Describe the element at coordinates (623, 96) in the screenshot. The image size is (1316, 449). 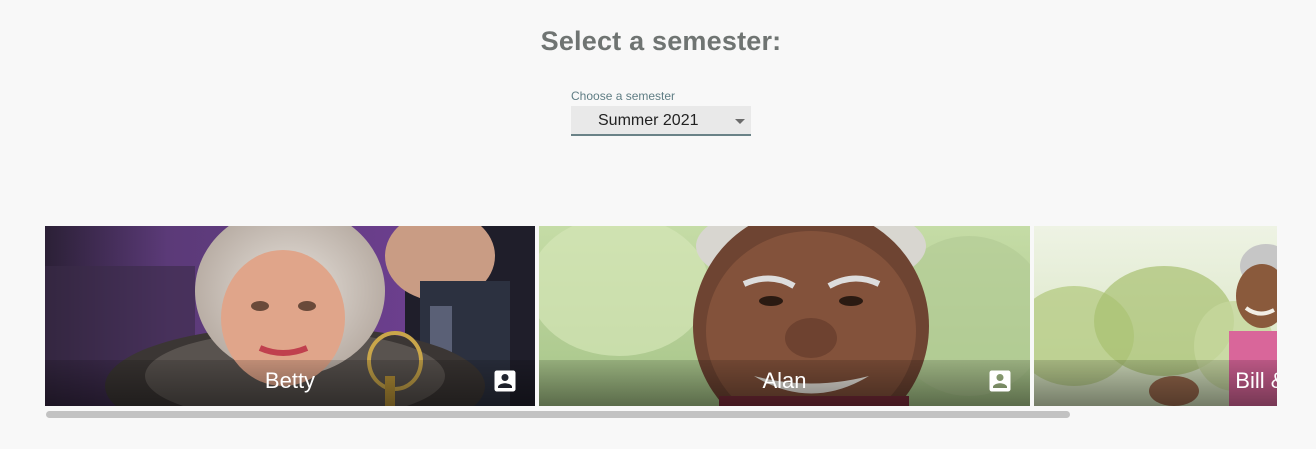
I see `semester-select-label: Choose a semester` at that location.